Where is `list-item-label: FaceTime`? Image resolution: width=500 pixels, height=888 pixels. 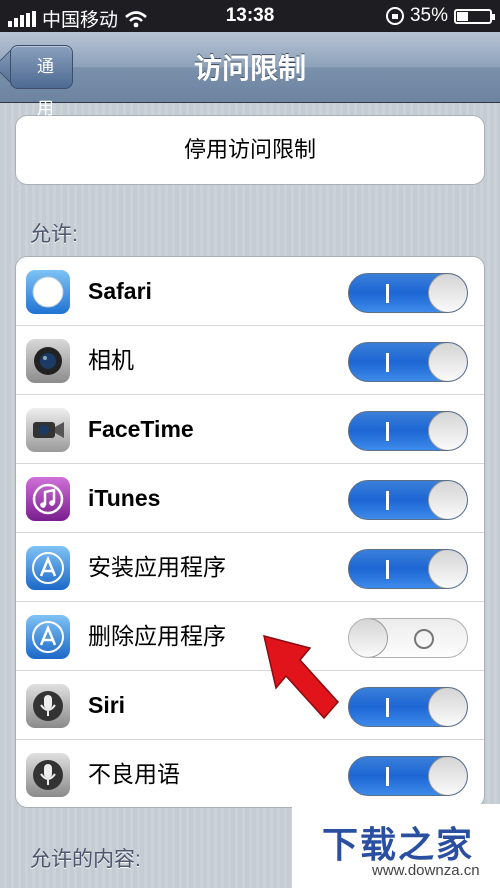 list-item-label: FaceTime is located at coordinates (141, 429).